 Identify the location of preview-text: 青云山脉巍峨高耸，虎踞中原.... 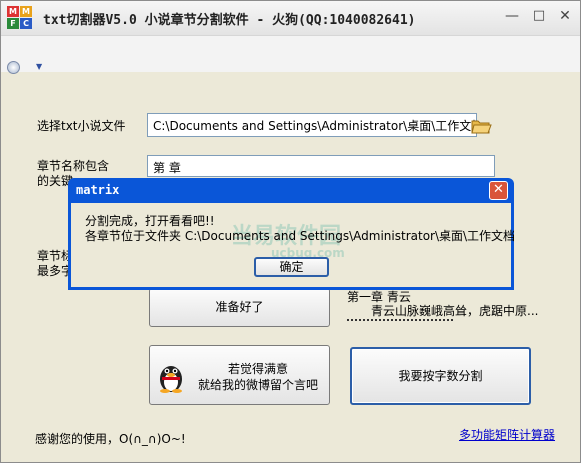
(455, 311).